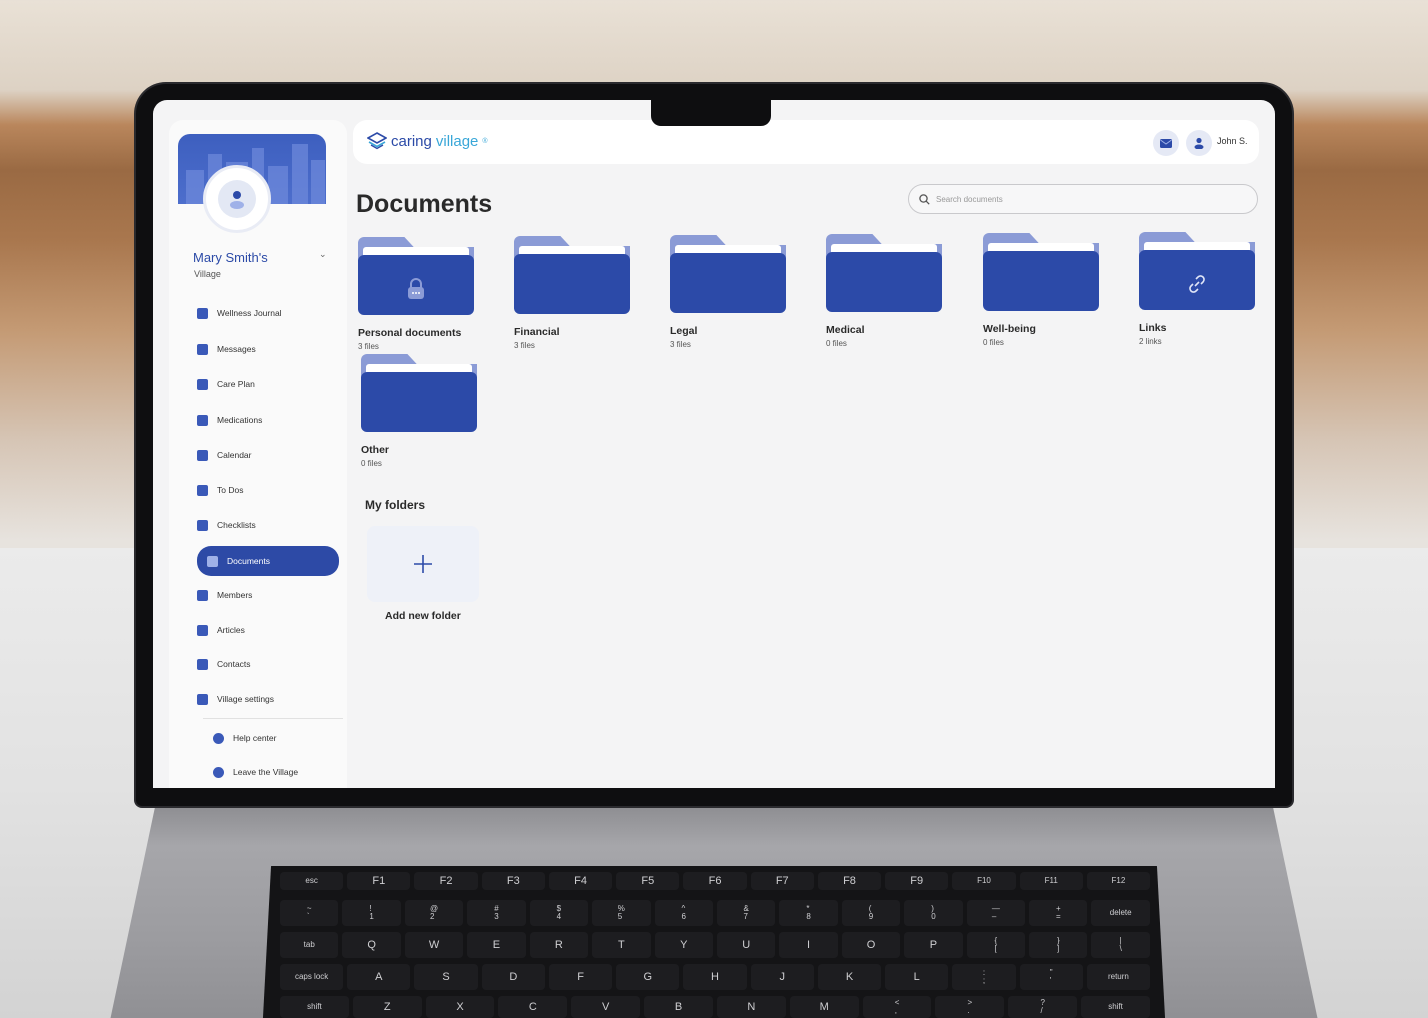  What do you see at coordinates (884, 273) in the screenshot?
I see `folder-icon` at bounding box center [884, 273].